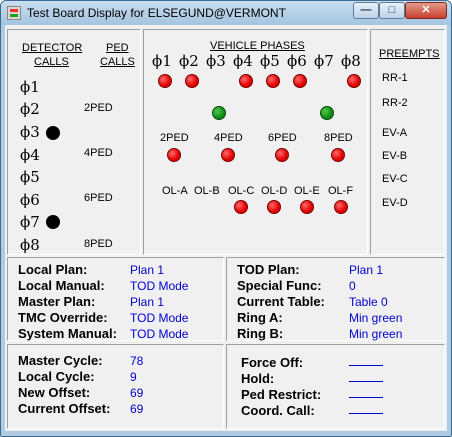 This screenshot has width=452, height=437. Describe the element at coordinates (189, 61) in the screenshot. I see `vehicle-phase-2: ϕ2` at that location.